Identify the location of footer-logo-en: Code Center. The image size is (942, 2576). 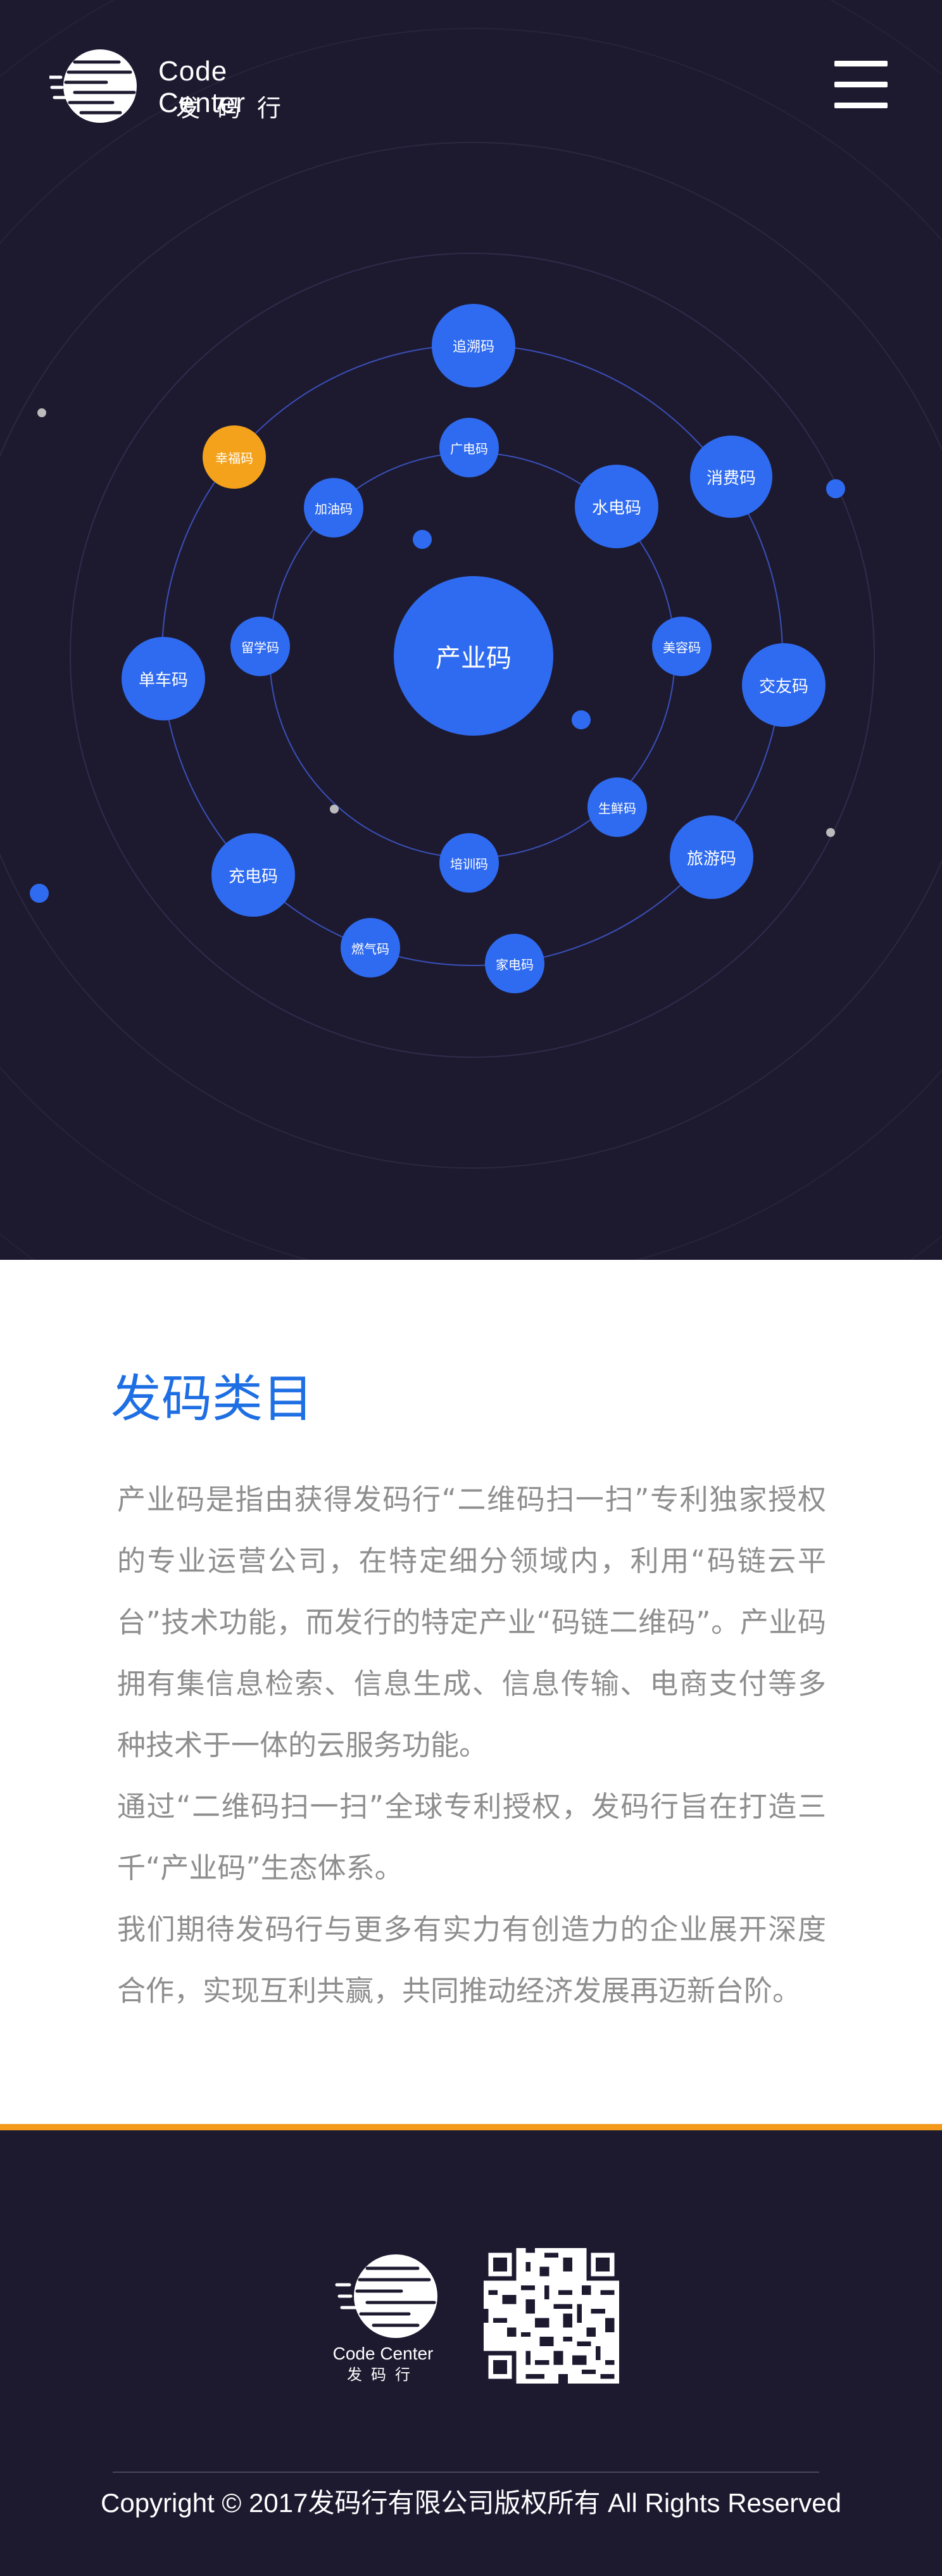
(383, 2353).